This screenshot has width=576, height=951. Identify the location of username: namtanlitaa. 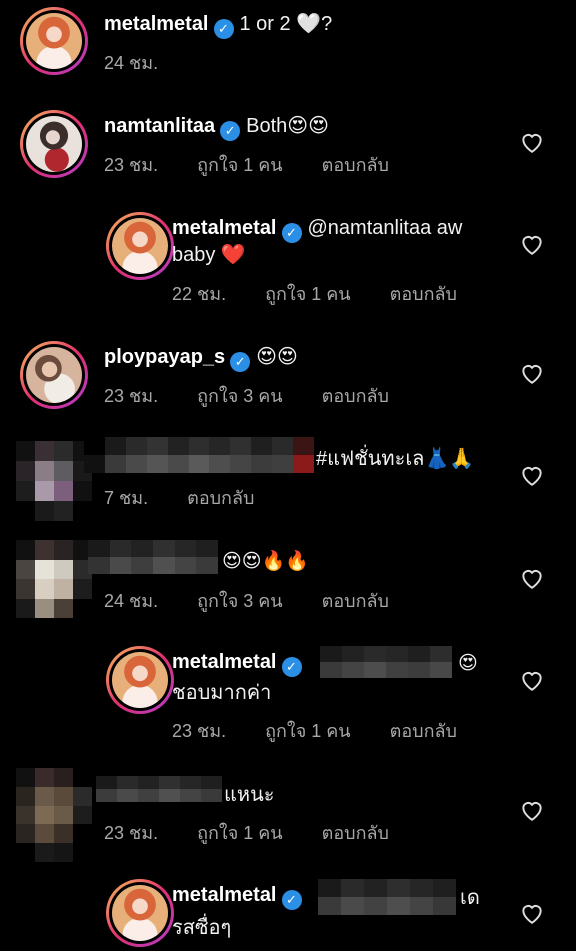
(159, 126).